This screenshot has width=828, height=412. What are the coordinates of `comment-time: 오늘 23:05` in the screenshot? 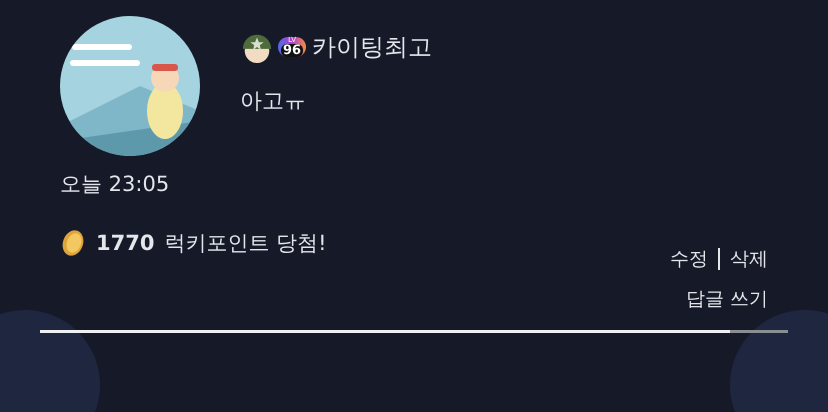 It's located at (115, 184).